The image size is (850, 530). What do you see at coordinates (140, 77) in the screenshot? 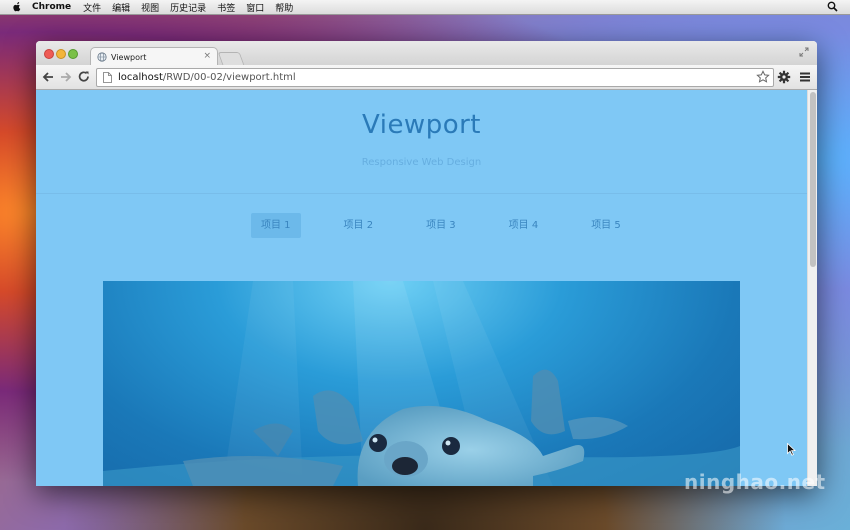
I see `url-host: localhost` at bounding box center [140, 77].